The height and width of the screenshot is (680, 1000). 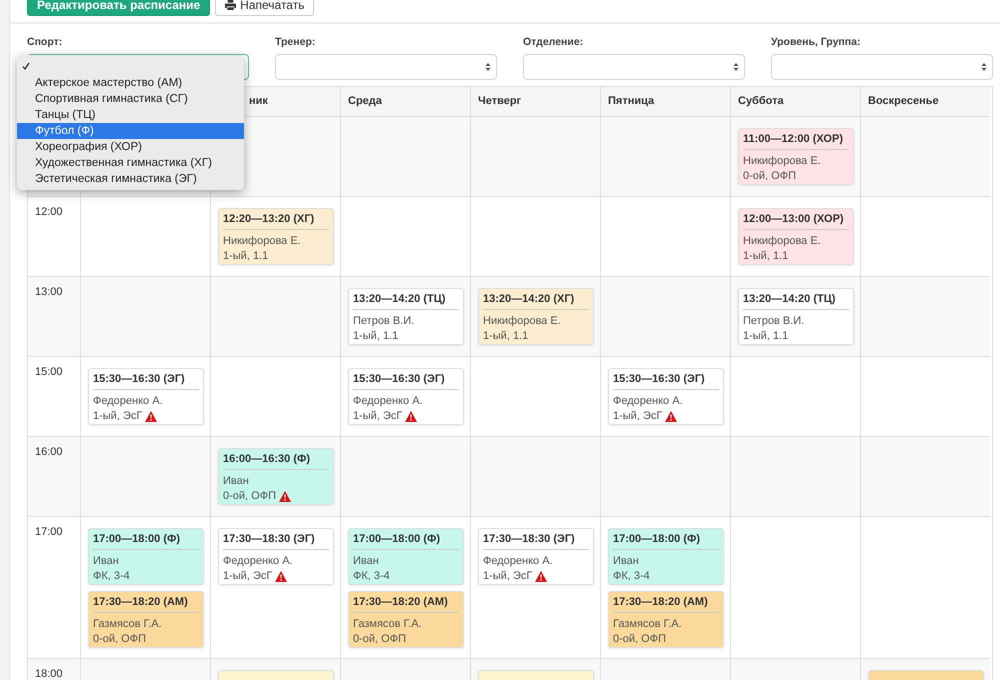 What do you see at coordinates (54, 669) in the screenshot?
I see `time-cell: 18:00` at bounding box center [54, 669].